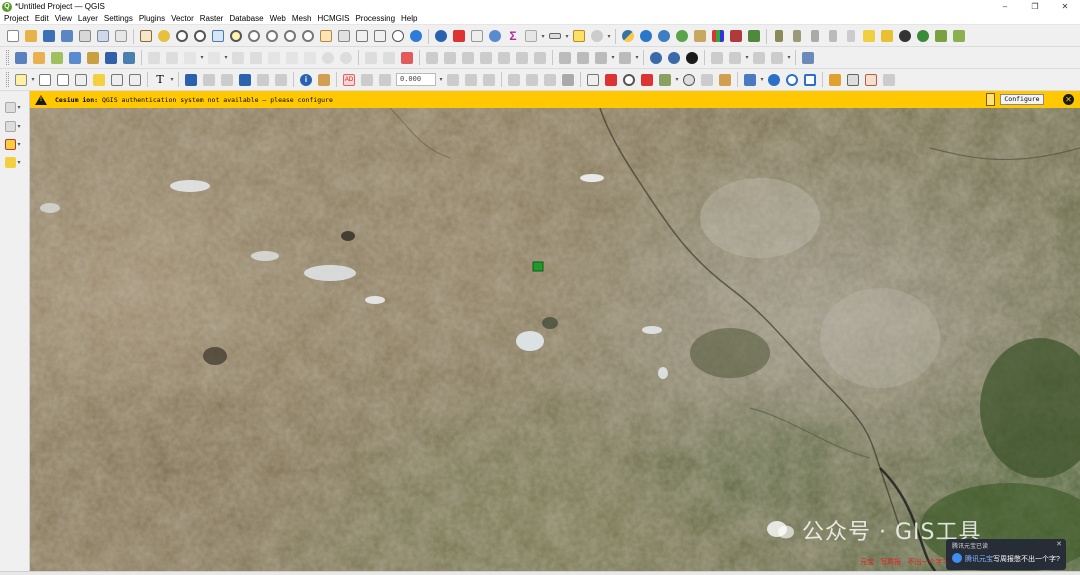  I want to click on diagram-1-button, so click(514, 80).